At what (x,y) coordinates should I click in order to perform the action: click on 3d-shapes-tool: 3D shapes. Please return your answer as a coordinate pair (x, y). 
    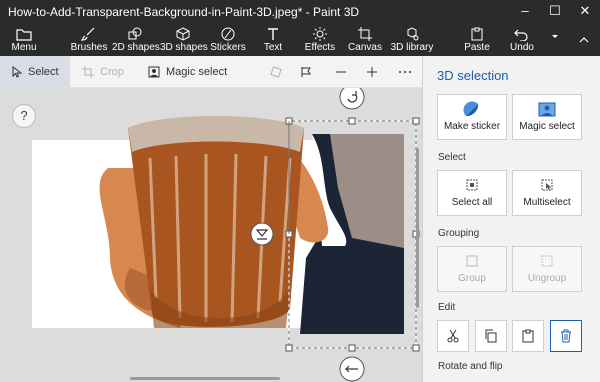
    Looking at the image, I should click on (184, 40).